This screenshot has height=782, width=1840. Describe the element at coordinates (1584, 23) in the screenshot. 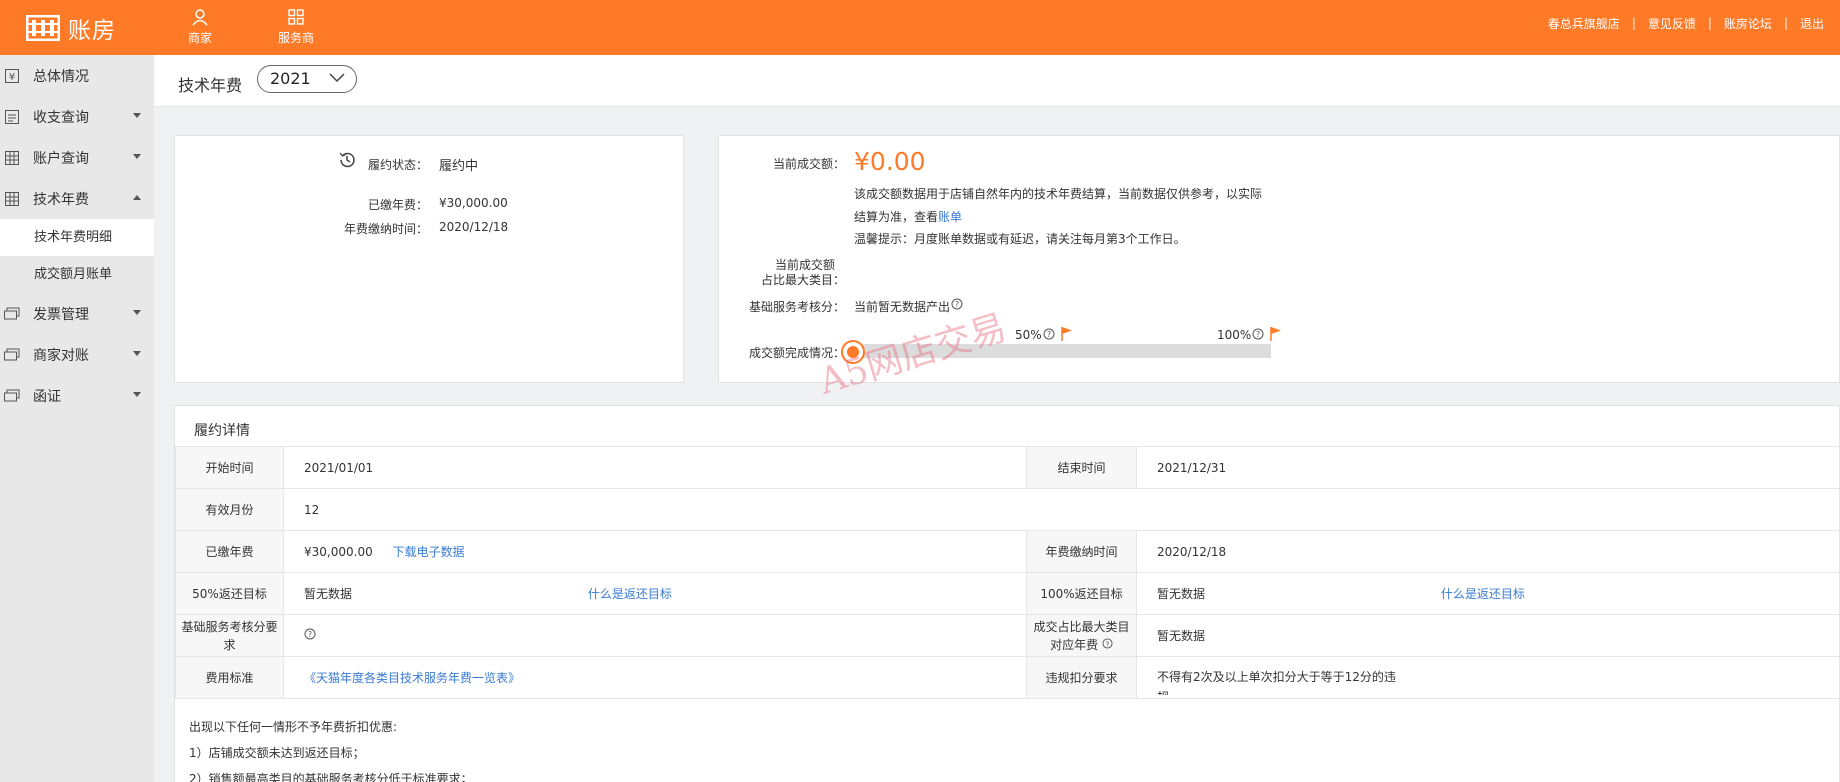

I see `shop-name-link: 春总兵旗舰店` at that location.